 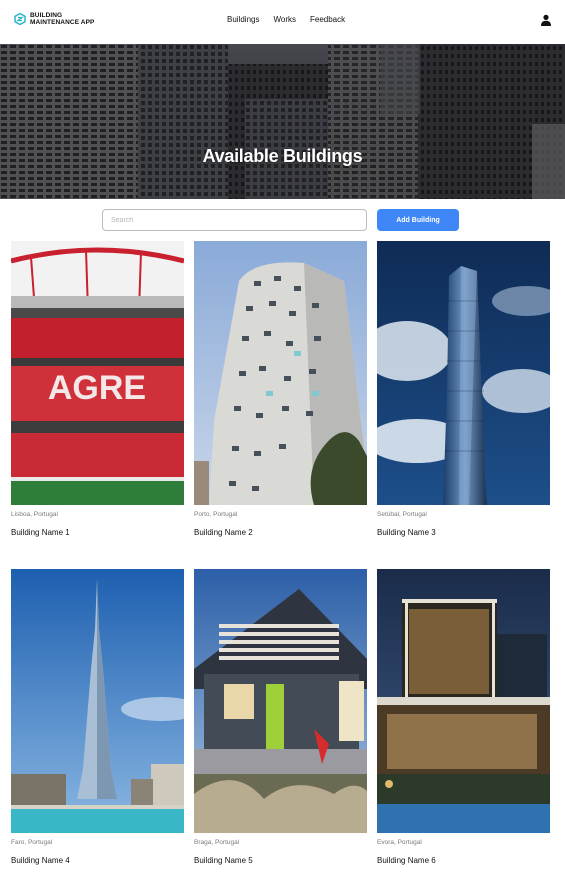 What do you see at coordinates (217, 842) in the screenshot?
I see `building-location: Braga, Portugal` at bounding box center [217, 842].